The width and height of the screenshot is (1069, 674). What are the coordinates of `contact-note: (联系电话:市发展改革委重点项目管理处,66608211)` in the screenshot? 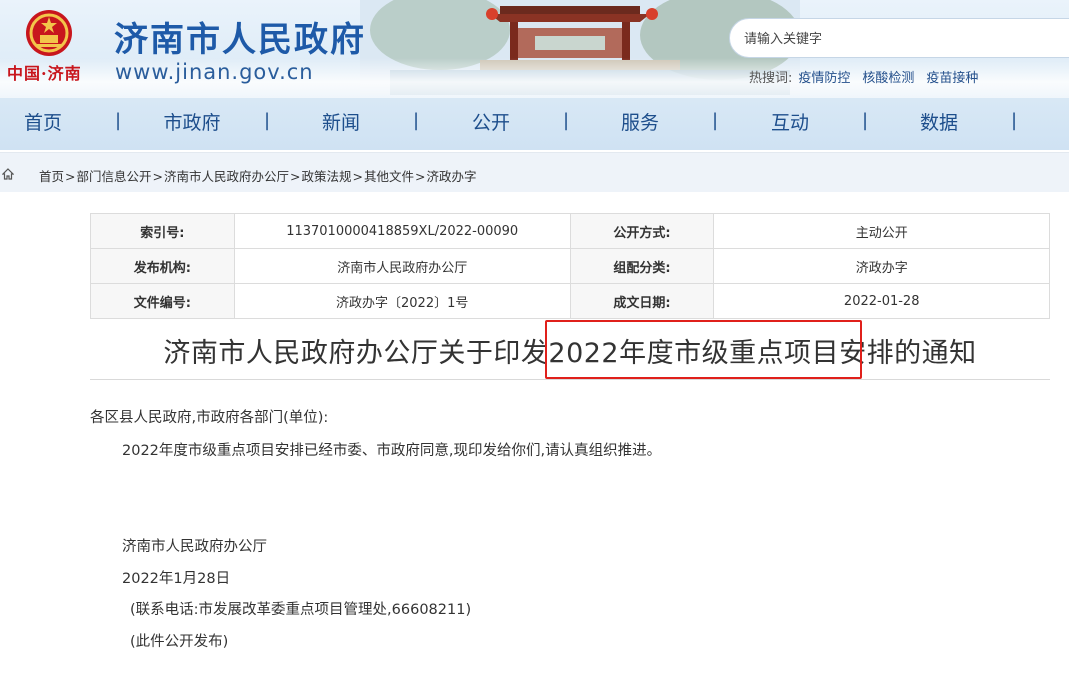 It's located at (301, 610).